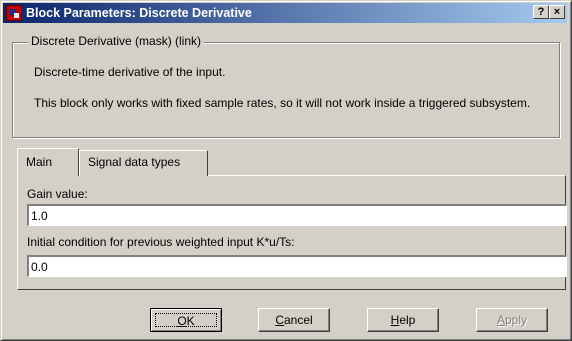 The height and width of the screenshot is (341, 572). Describe the element at coordinates (139, 13) in the screenshot. I see `window-title: Block Parameters: Discrete Derivative` at that location.